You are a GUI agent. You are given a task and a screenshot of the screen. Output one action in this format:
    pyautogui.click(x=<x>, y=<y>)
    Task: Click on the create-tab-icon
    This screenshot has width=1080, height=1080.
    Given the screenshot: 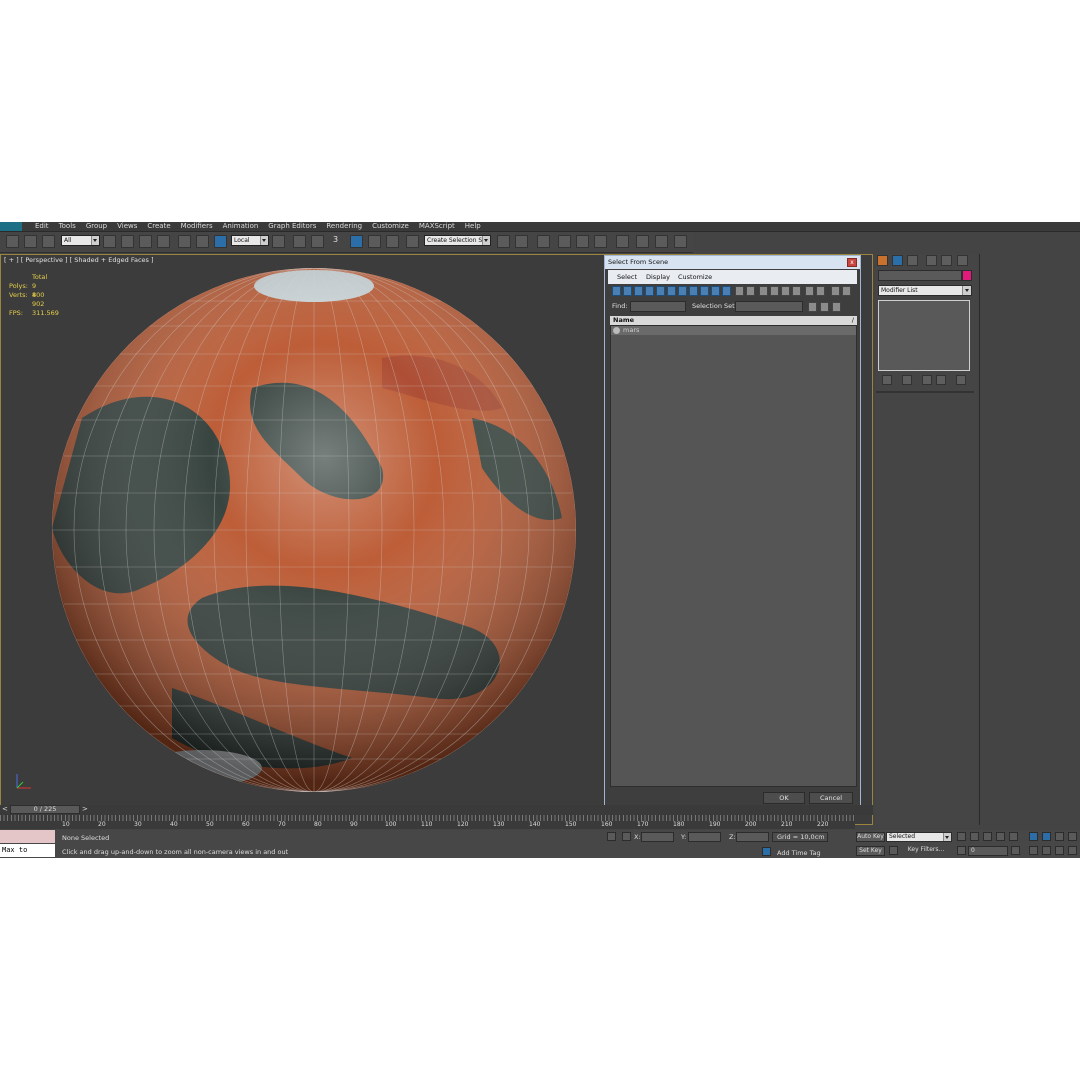 What is the action you would take?
    pyautogui.click(x=882, y=260)
    